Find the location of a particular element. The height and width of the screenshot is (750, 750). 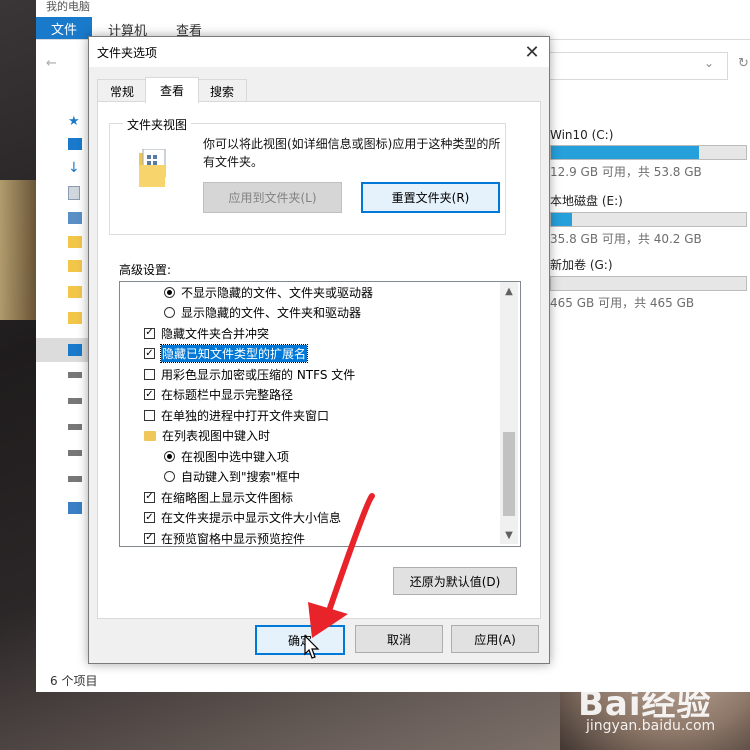

advanced-setting-row: 在视图中选中键入项 is located at coordinates (320, 456).